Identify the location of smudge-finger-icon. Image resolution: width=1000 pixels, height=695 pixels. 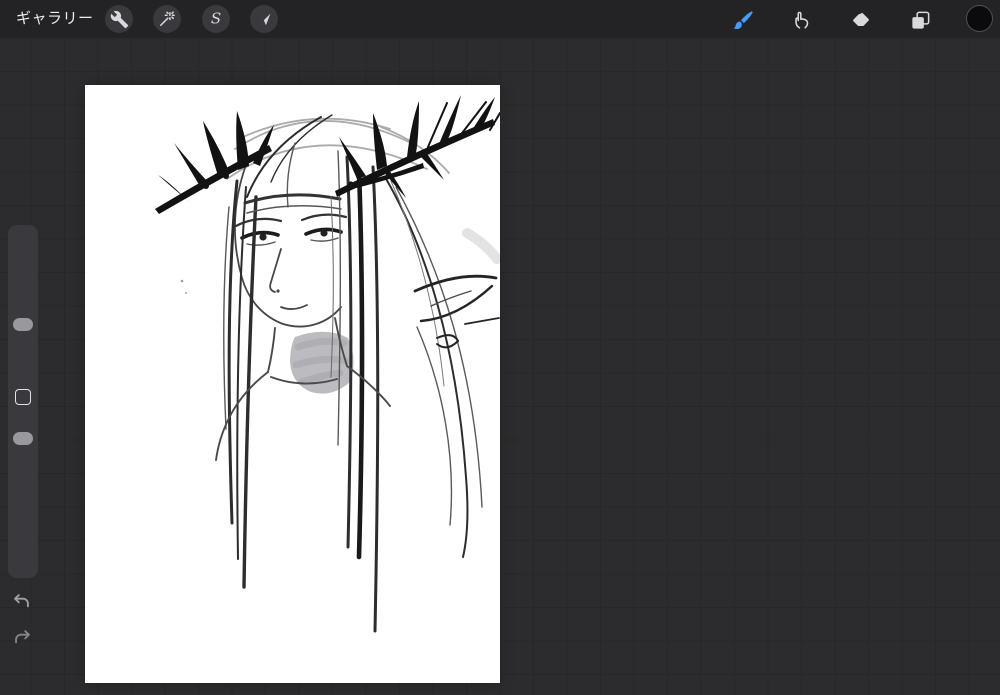
(802, 20).